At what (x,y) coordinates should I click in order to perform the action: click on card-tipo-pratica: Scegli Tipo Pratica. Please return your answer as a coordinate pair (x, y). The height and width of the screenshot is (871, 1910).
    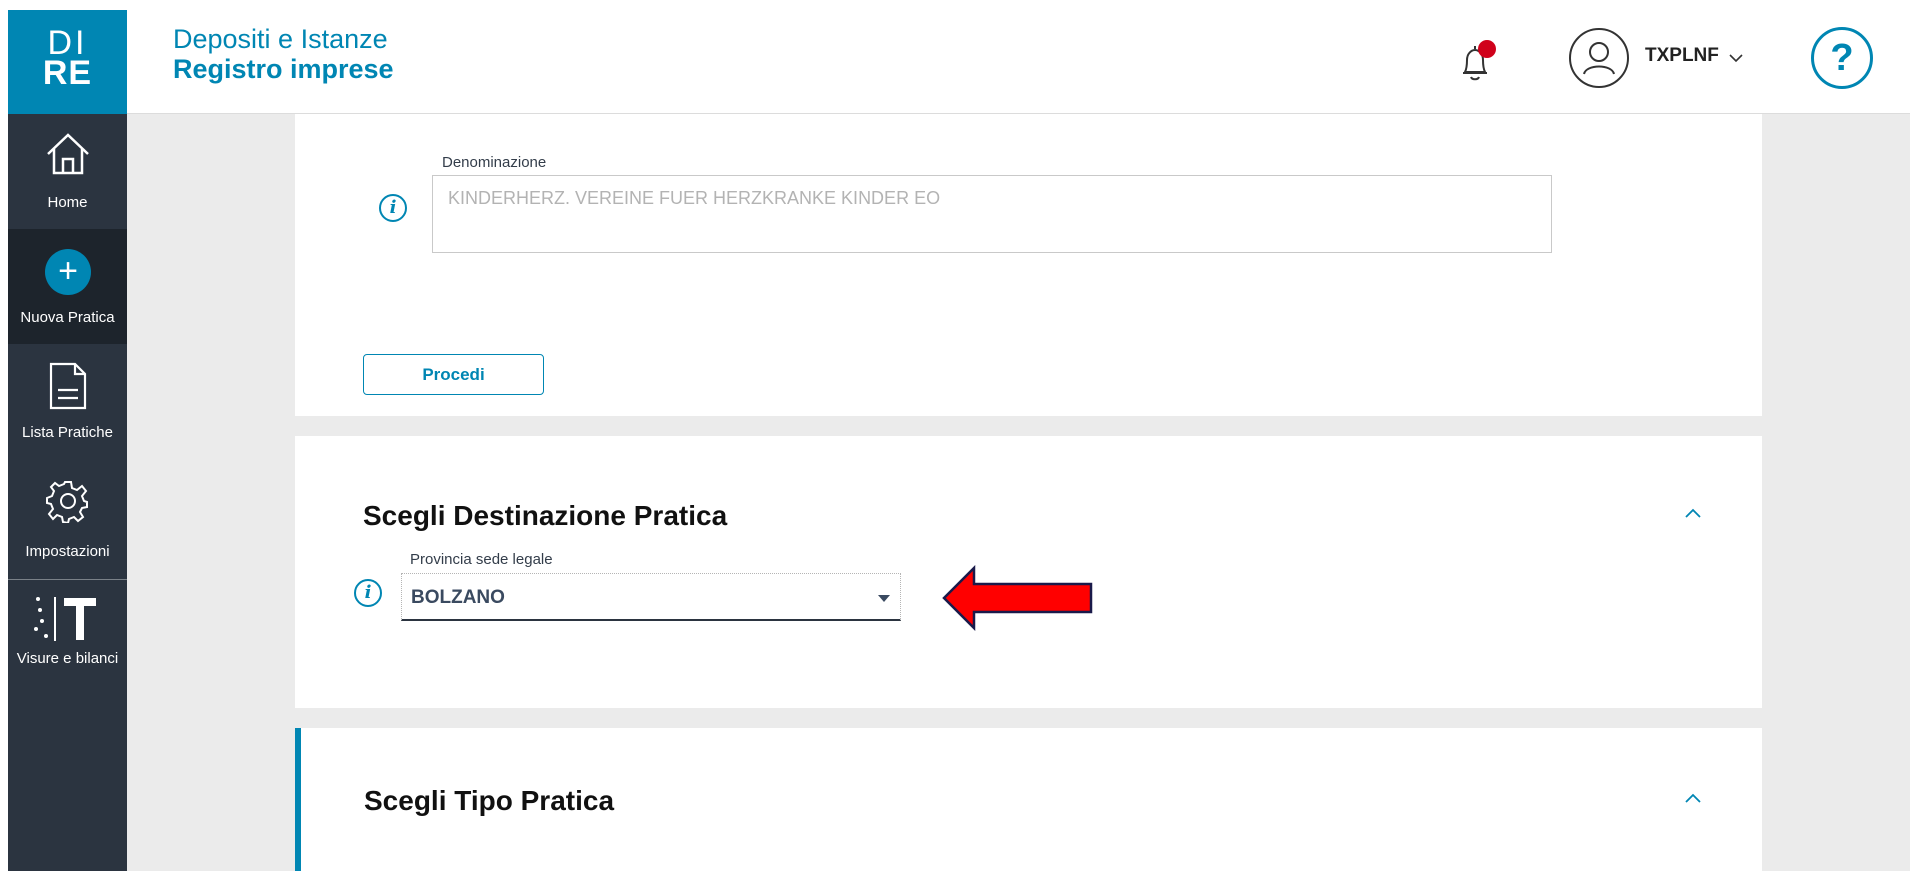
    Looking at the image, I should click on (1028, 799).